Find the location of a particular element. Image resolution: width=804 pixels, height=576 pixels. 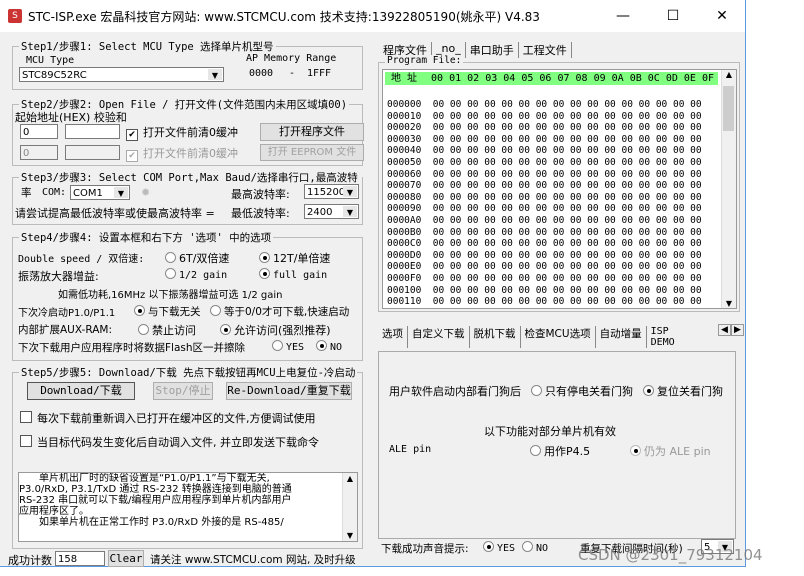

maximize-button: ☐ is located at coordinates (673, 16).